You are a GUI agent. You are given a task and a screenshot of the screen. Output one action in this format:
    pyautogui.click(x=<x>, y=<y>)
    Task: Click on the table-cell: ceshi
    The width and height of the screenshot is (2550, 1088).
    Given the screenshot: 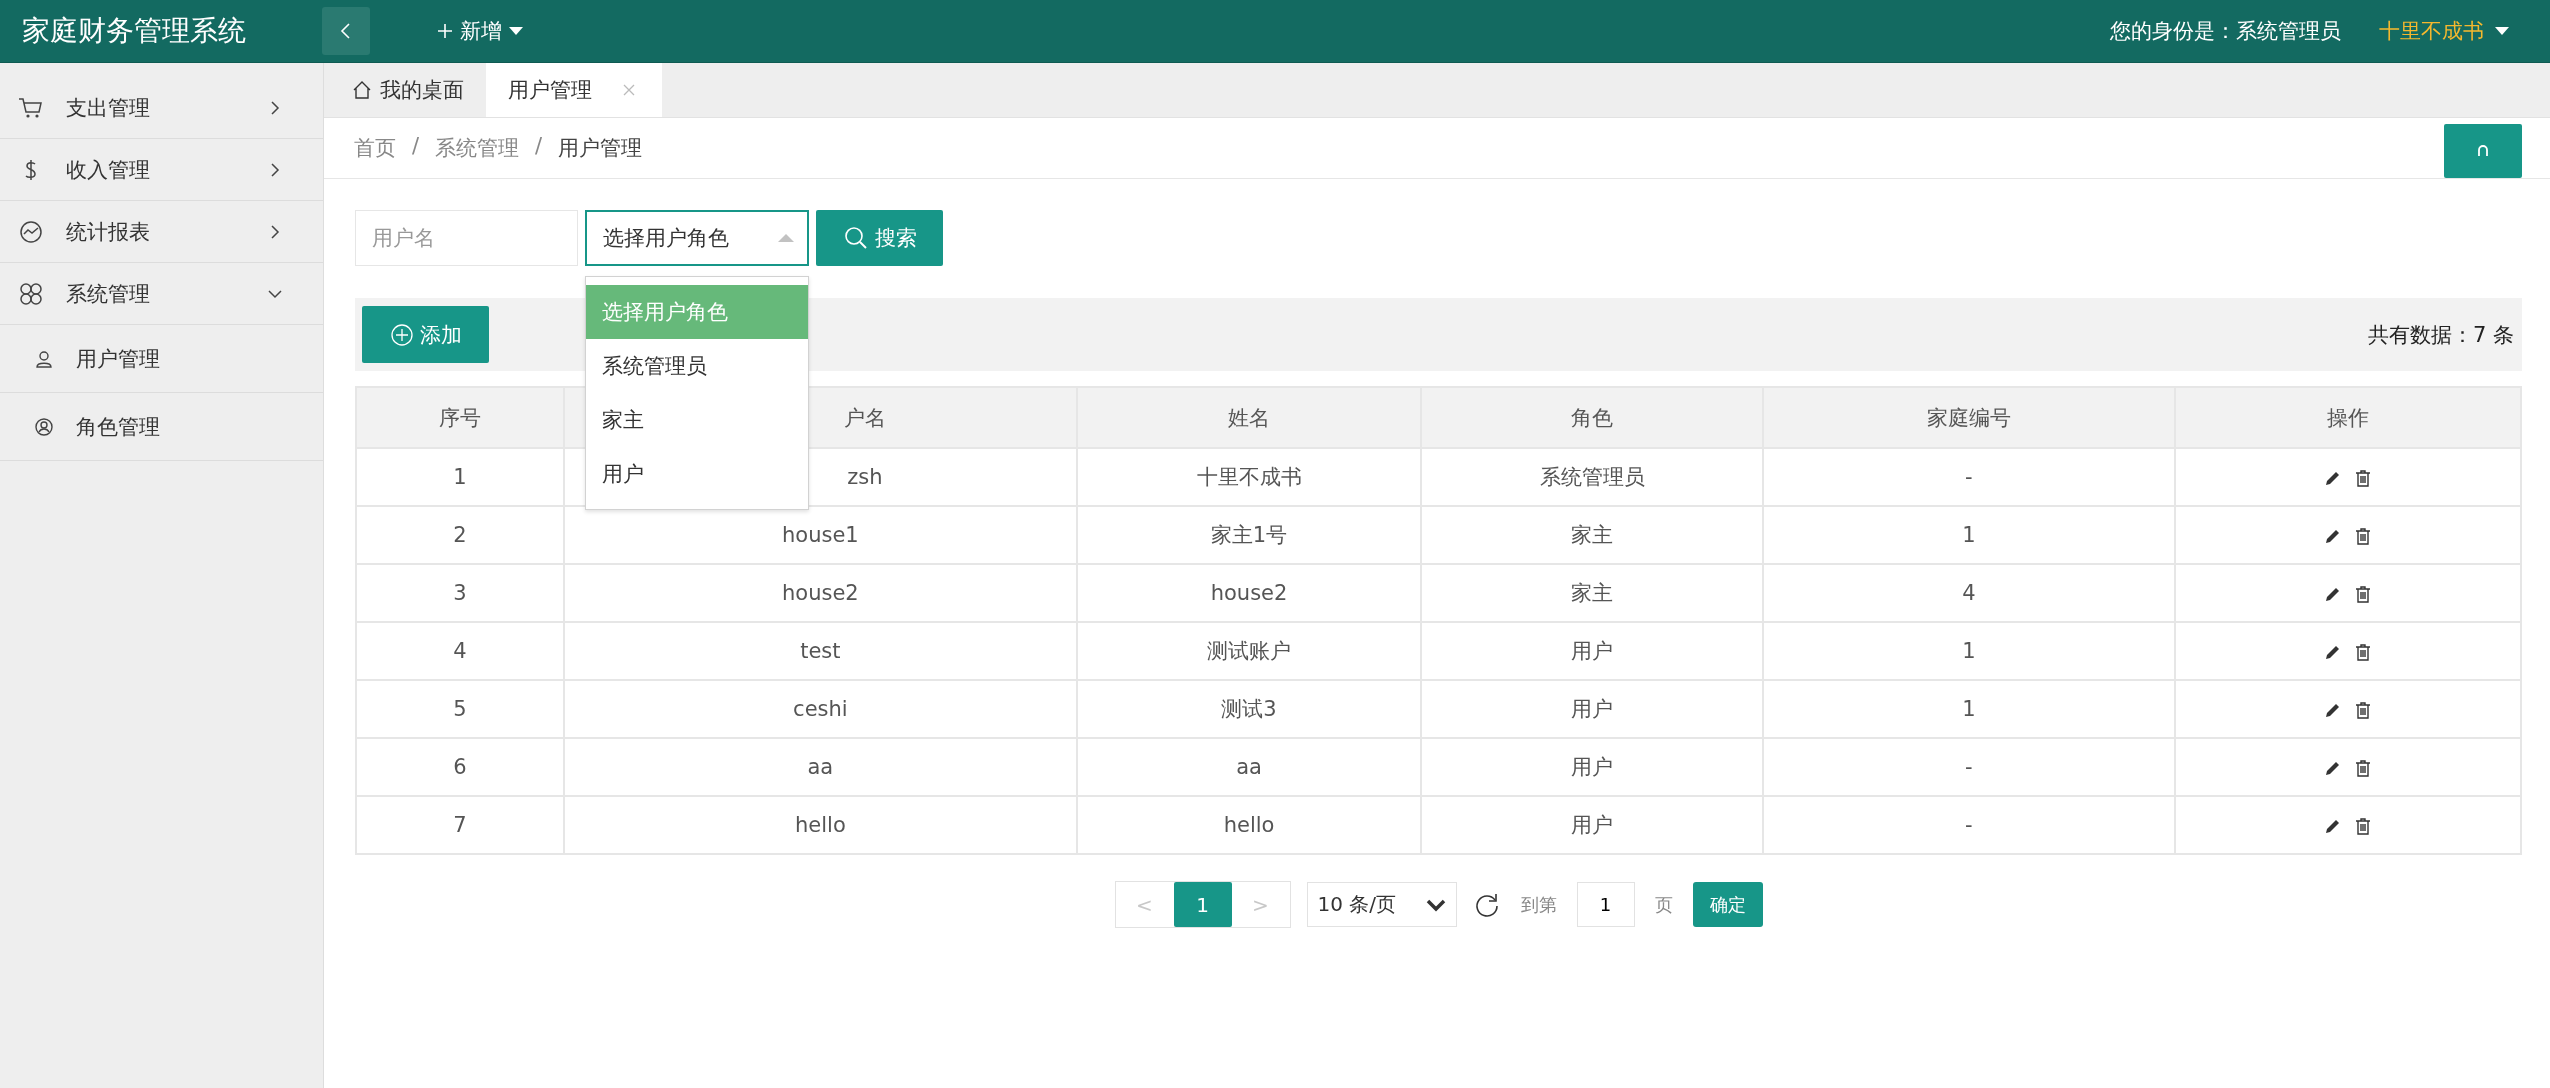 What is the action you would take?
    pyautogui.click(x=820, y=709)
    